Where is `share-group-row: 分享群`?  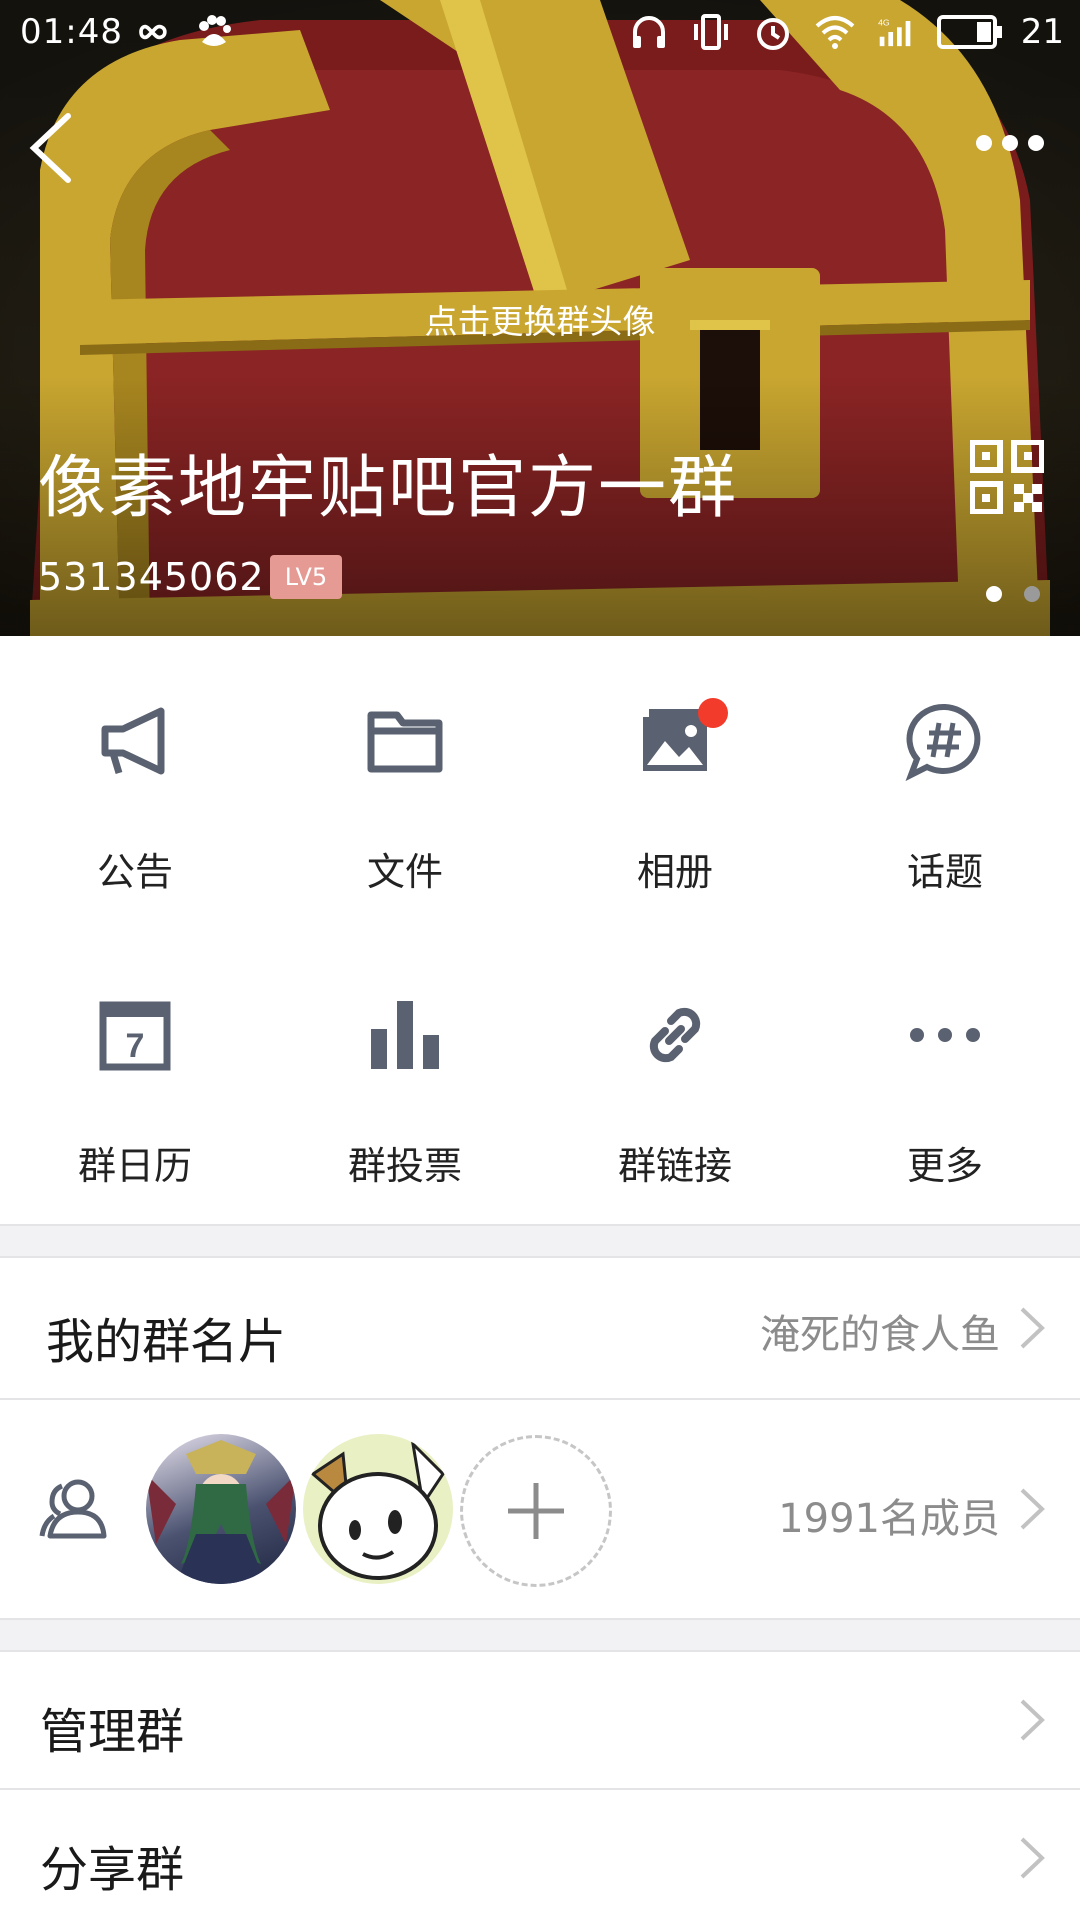 share-group-row: 分享群 is located at coordinates (540, 1855).